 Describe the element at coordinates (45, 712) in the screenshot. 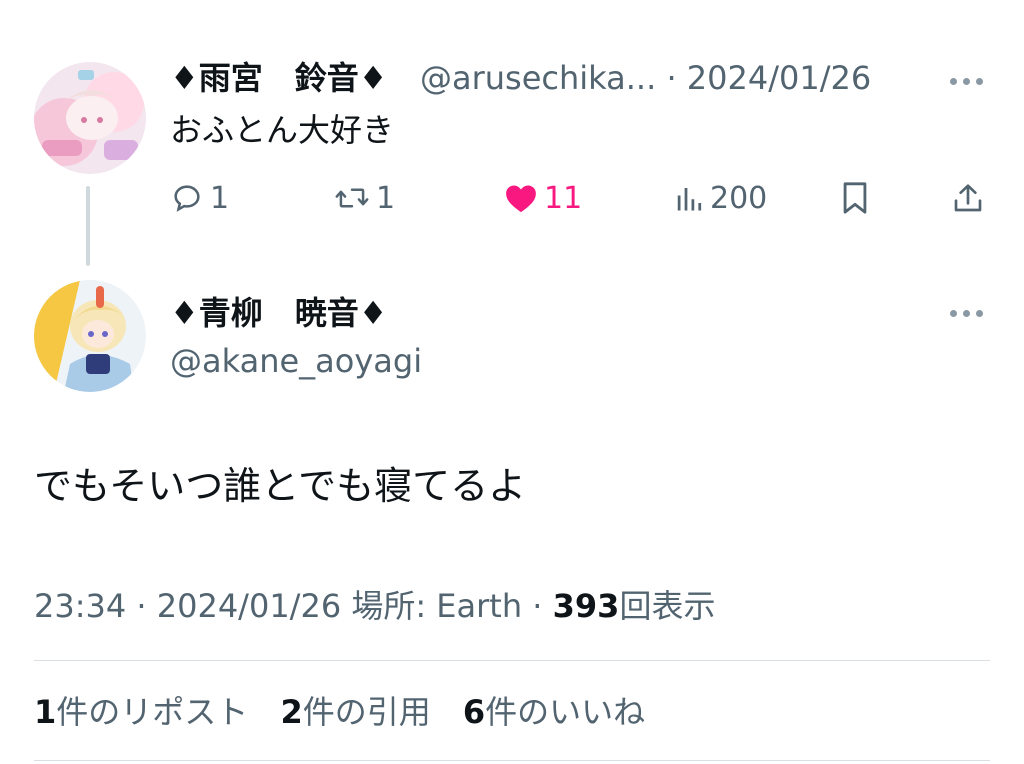

I see `reposts-stat-count: 1` at that location.